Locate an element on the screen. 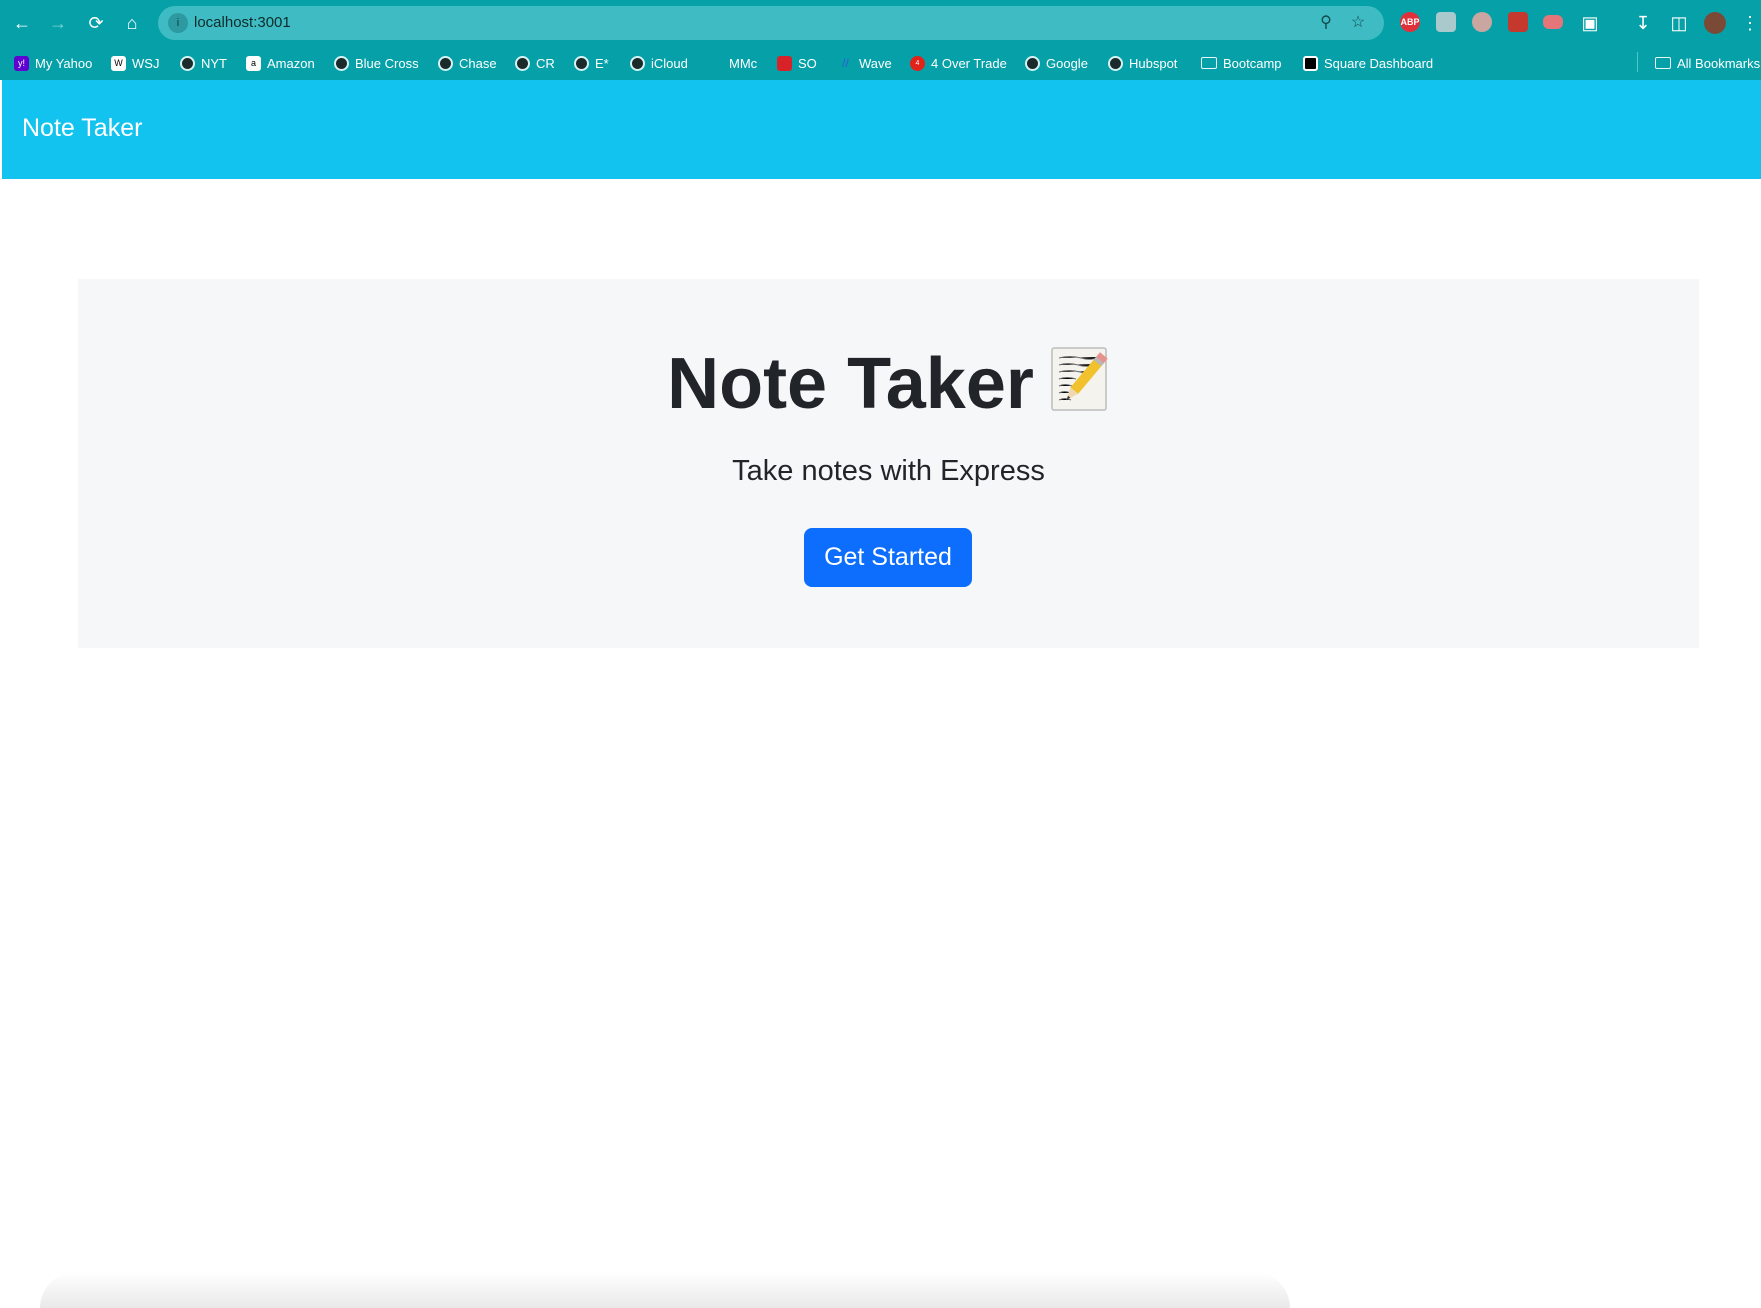 This screenshot has height=1308, width=1761. hero-title: Note Taker is located at coordinates (888, 384).